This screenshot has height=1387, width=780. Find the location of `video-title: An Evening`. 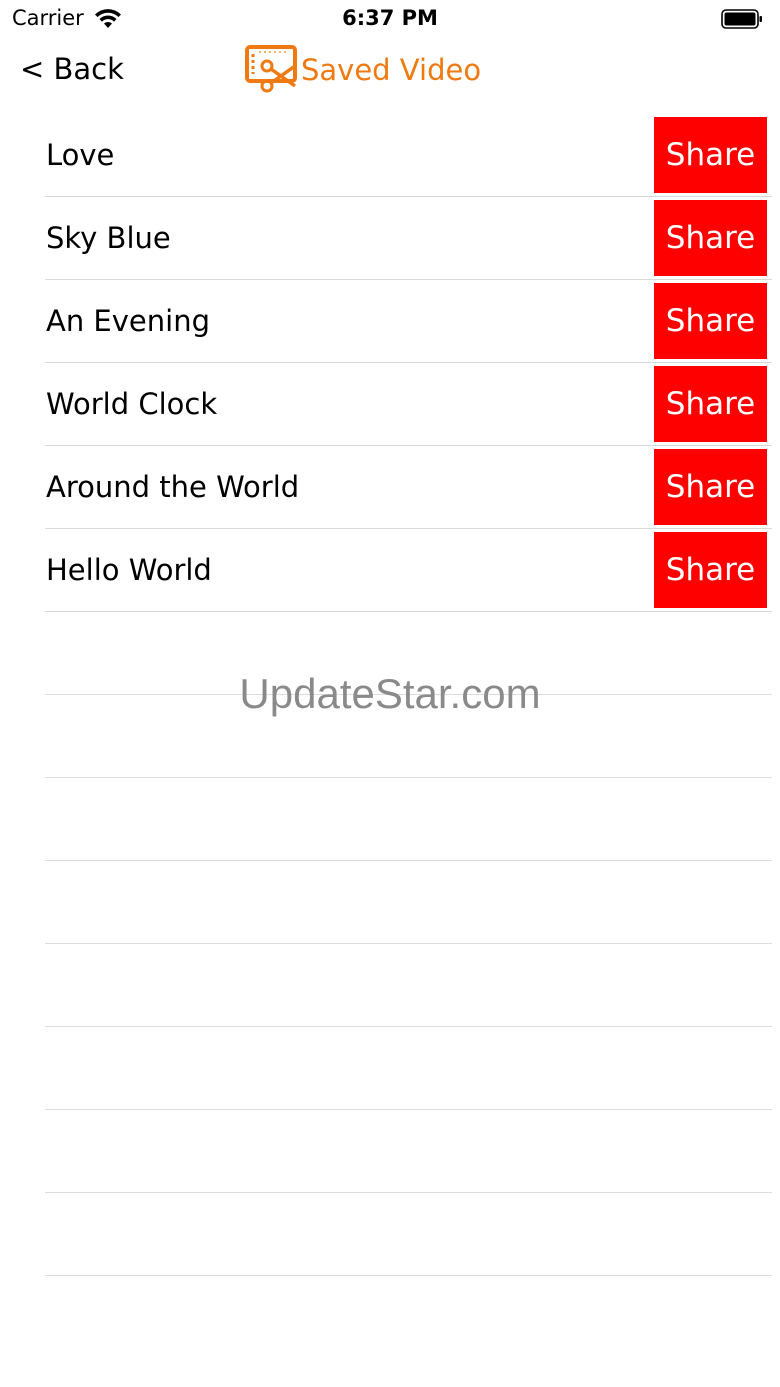

video-title: An Evening is located at coordinates (128, 321).